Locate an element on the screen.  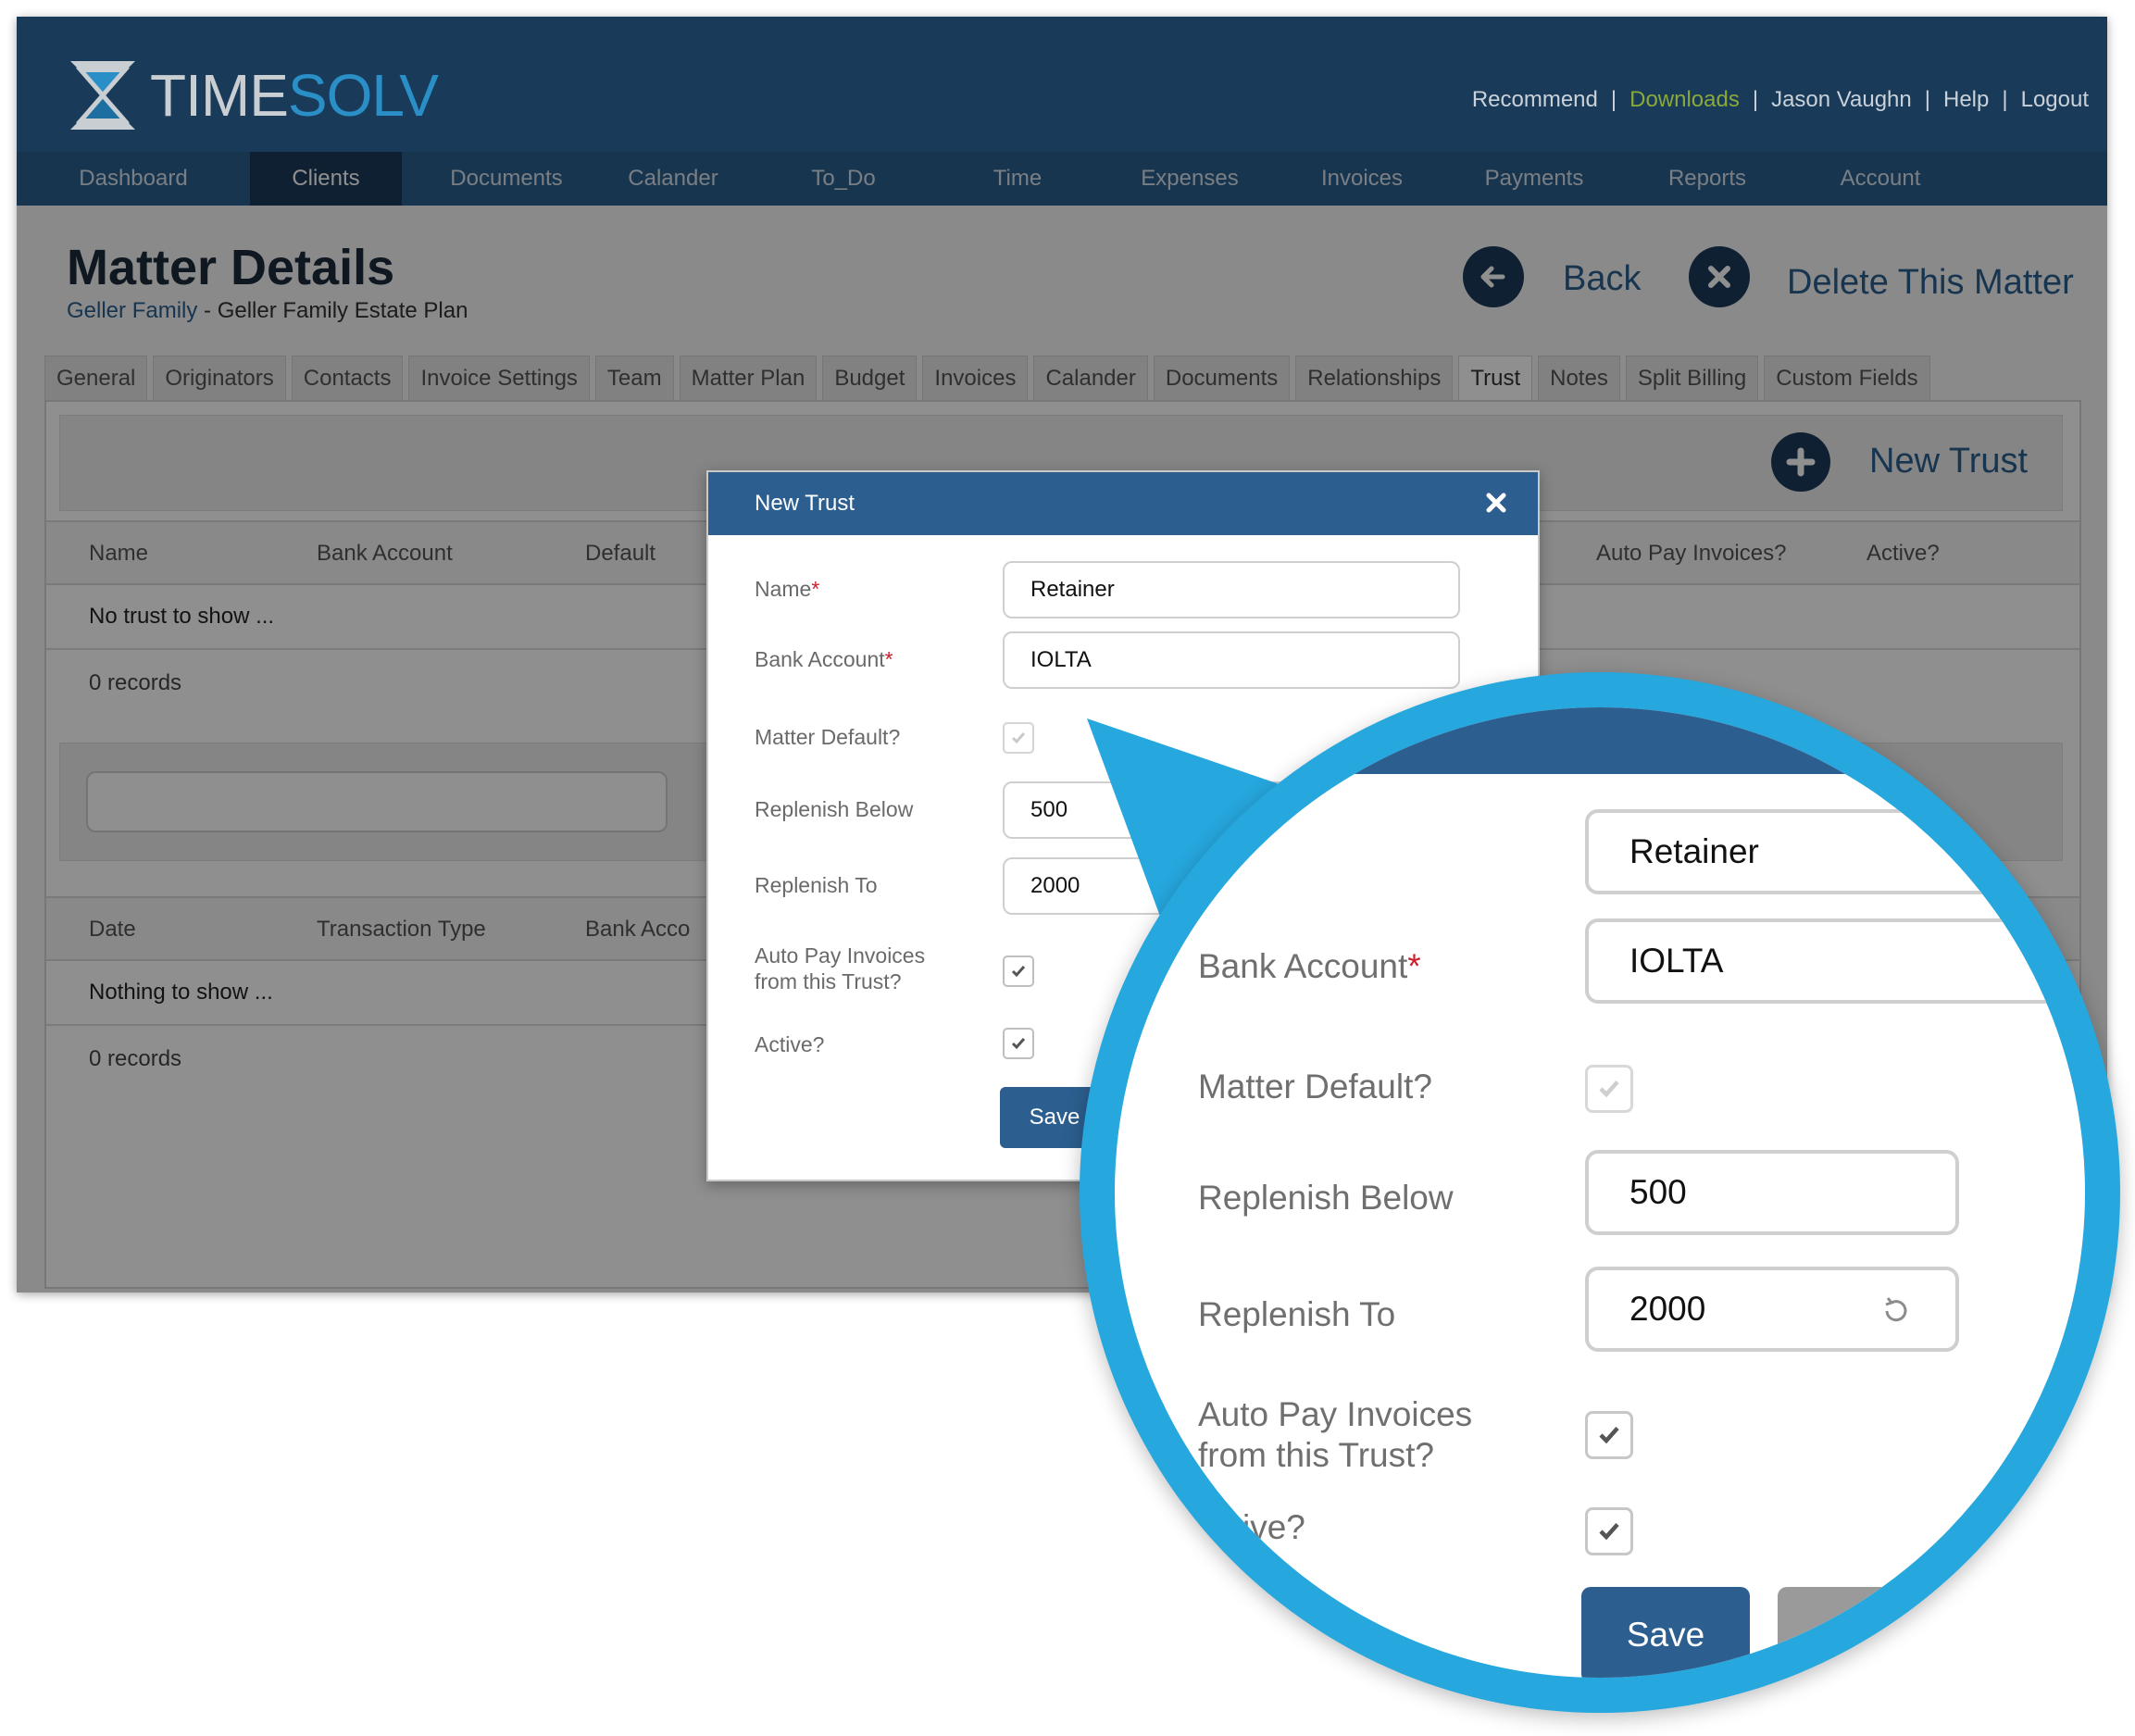
bank-account-label-text: Bank Account is located at coordinates (820, 659).